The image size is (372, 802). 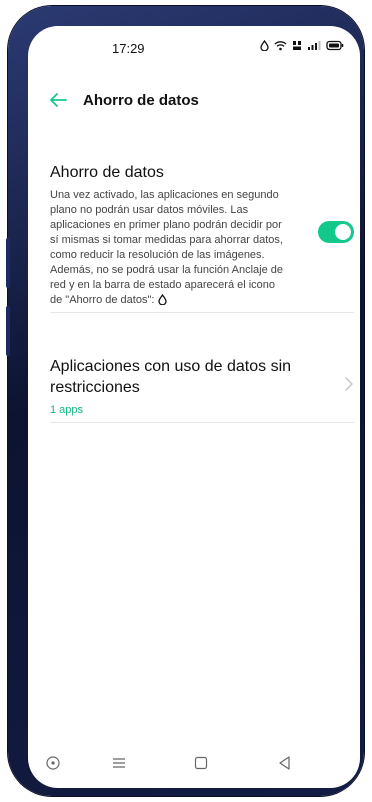 I want to click on square-icon, so click(x=201, y=763).